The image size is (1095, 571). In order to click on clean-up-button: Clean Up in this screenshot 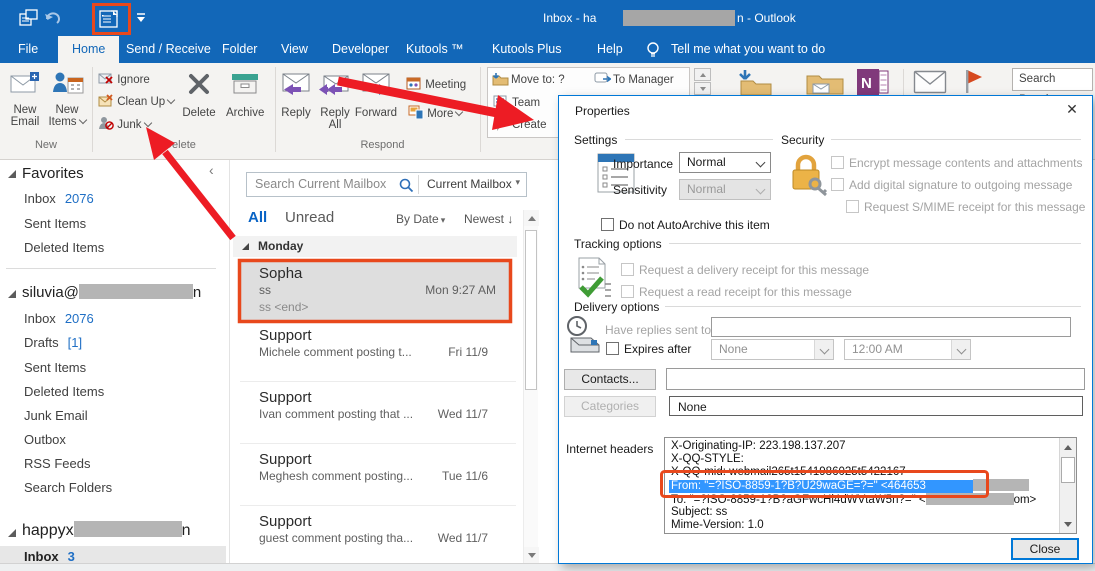, I will do `click(137, 101)`.